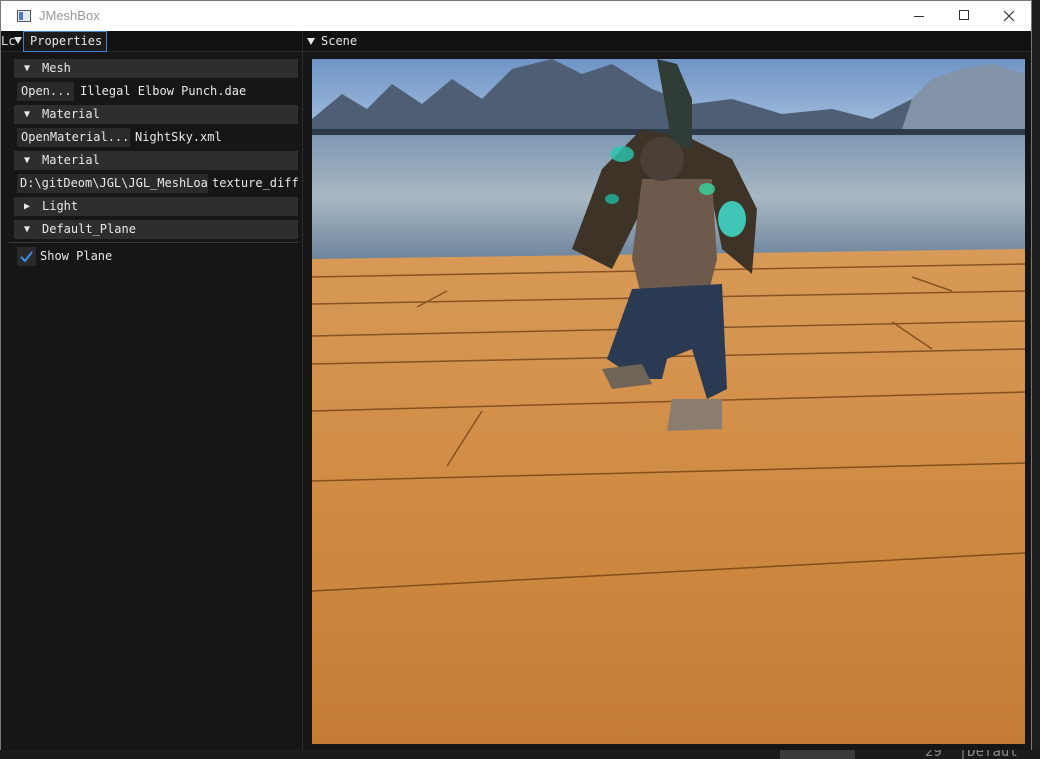 Image resolution: width=1040 pixels, height=759 pixels. Describe the element at coordinates (60, 206) in the screenshot. I see `light-section-label: Light` at that location.